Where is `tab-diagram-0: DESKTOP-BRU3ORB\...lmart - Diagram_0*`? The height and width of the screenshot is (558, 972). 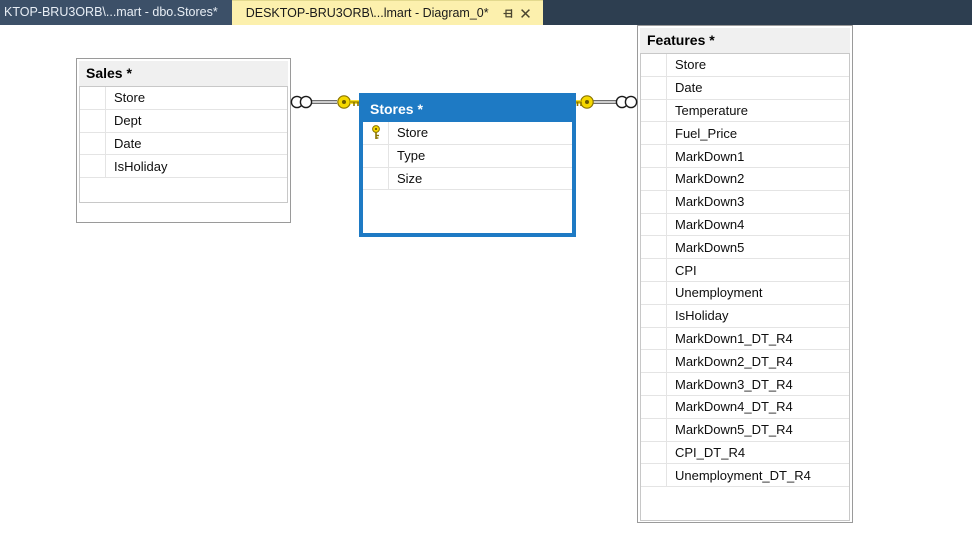
tab-diagram-0: DESKTOP-BRU3ORB\...lmart - Diagram_0* is located at coordinates (387, 12).